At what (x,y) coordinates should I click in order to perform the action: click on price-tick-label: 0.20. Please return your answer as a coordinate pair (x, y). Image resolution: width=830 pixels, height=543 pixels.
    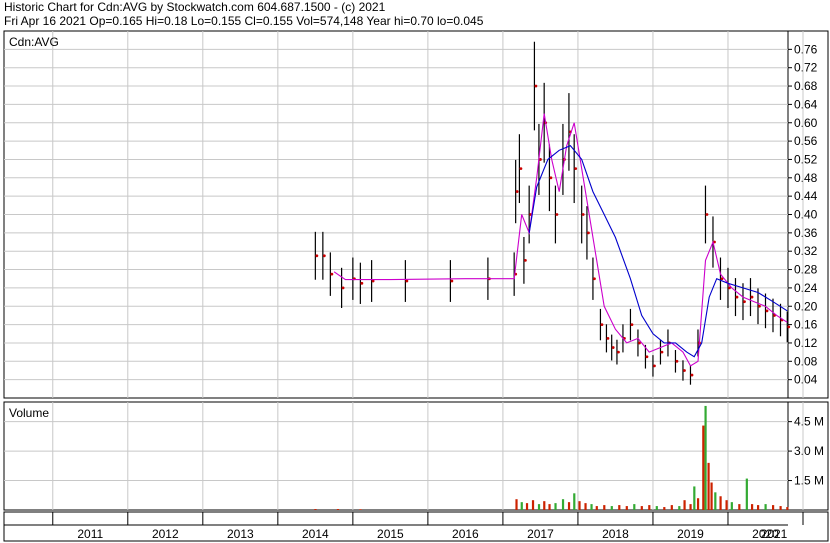
    Looking at the image, I should click on (806, 306).